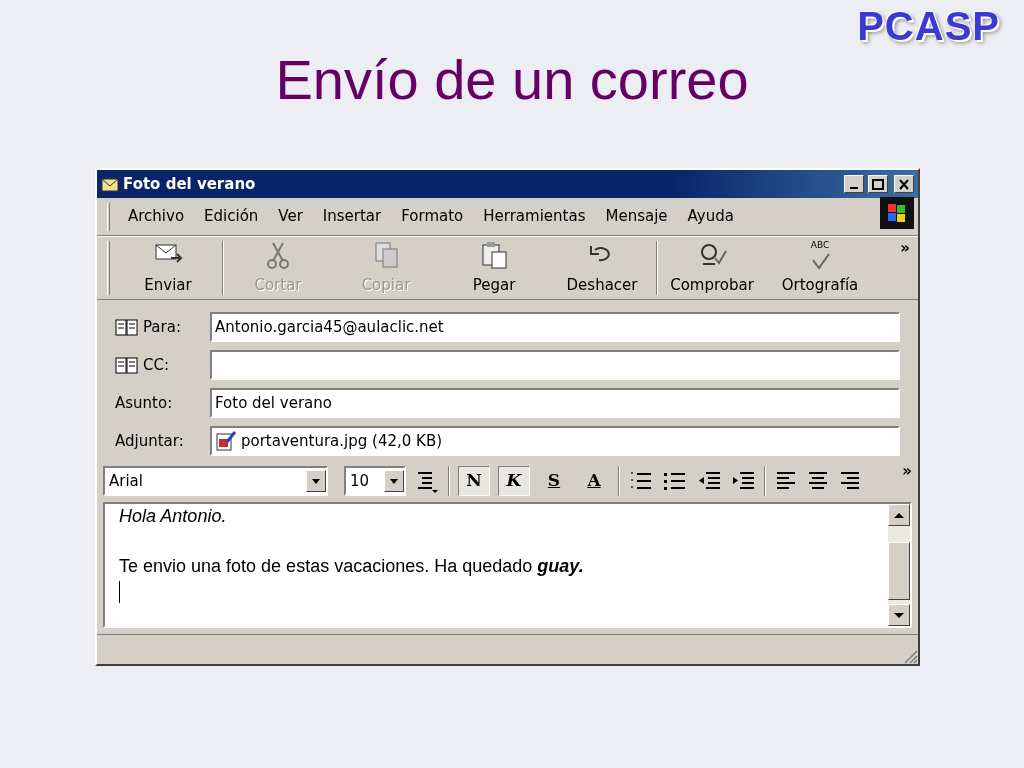 This screenshot has height=768, width=1024. What do you see at coordinates (494, 254) in the screenshot?
I see `clipboard-icon` at bounding box center [494, 254].